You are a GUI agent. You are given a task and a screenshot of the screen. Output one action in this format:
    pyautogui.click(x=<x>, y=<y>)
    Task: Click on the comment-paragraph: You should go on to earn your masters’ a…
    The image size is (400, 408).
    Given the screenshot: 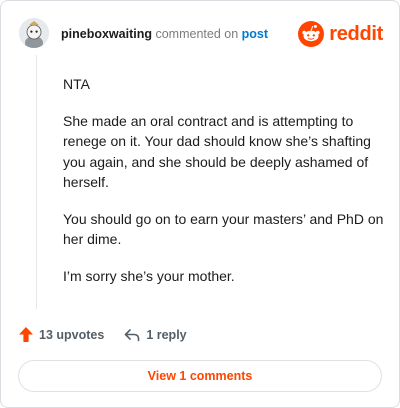 What is the action you would take?
    pyautogui.click(x=223, y=229)
    